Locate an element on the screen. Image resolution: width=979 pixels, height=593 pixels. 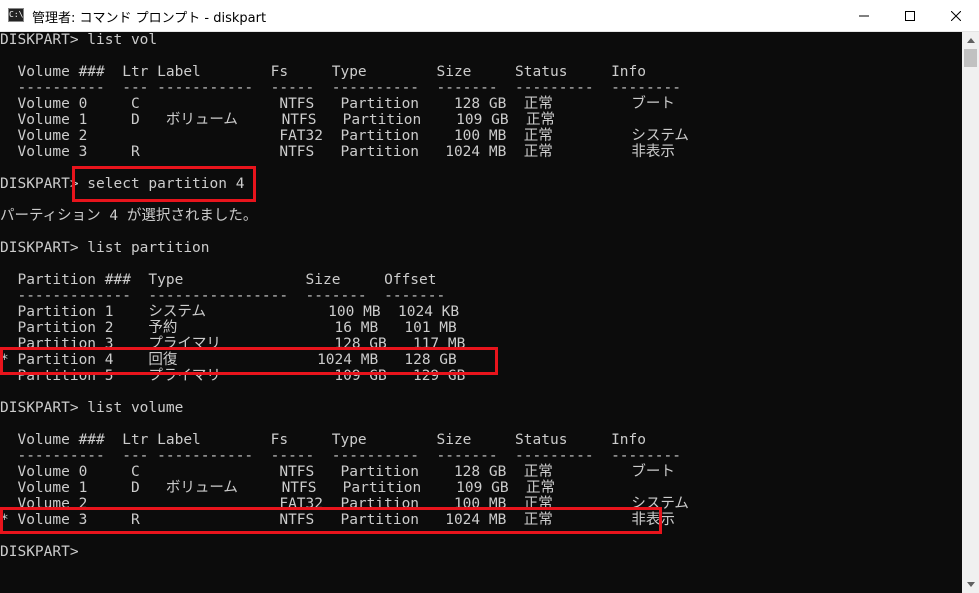
scroll-down-arrow-icon is located at coordinates (970, 584).